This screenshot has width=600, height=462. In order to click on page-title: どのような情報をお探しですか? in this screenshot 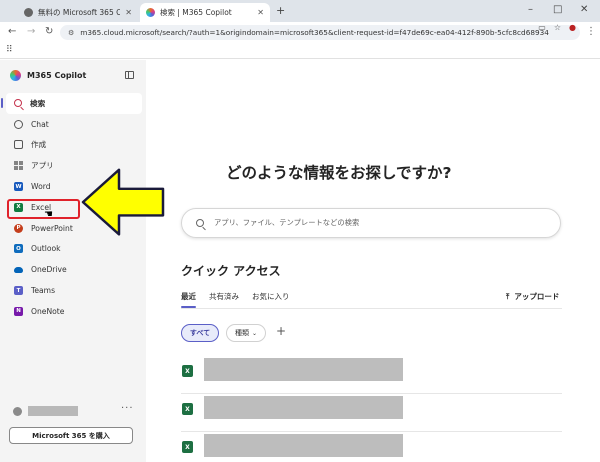, I will do `click(339, 173)`.